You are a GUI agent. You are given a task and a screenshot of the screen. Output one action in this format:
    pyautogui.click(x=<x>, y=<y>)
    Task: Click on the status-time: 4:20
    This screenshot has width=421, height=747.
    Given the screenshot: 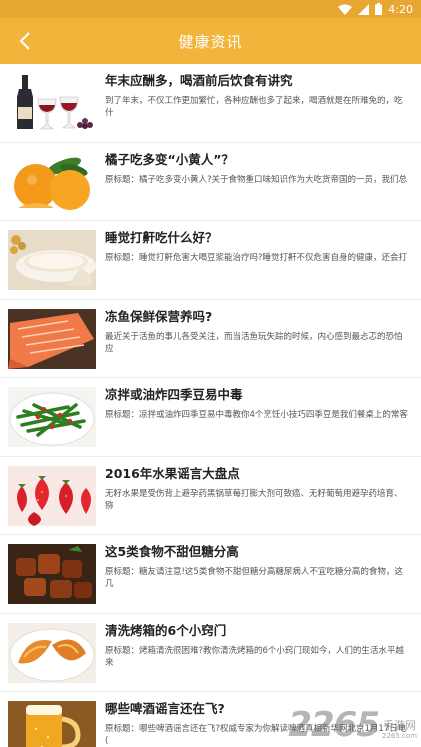 What is the action you would take?
    pyautogui.click(x=400, y=9)
    